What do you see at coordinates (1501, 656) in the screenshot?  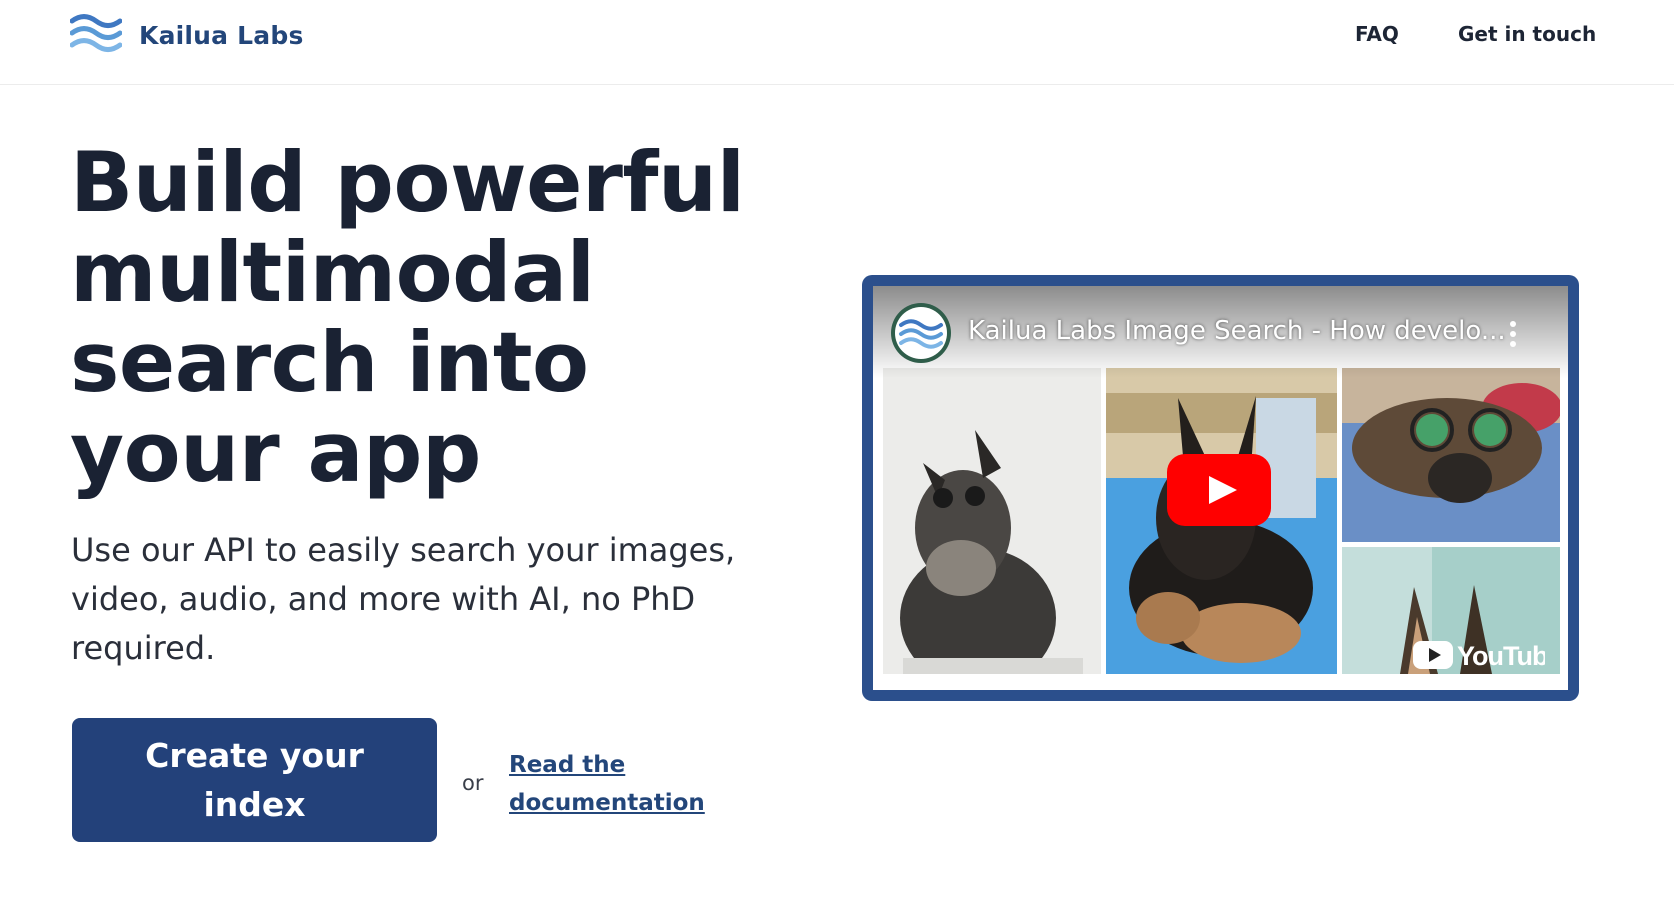 I see `svg-text: YouTube` at bounding box center [1501, 656].